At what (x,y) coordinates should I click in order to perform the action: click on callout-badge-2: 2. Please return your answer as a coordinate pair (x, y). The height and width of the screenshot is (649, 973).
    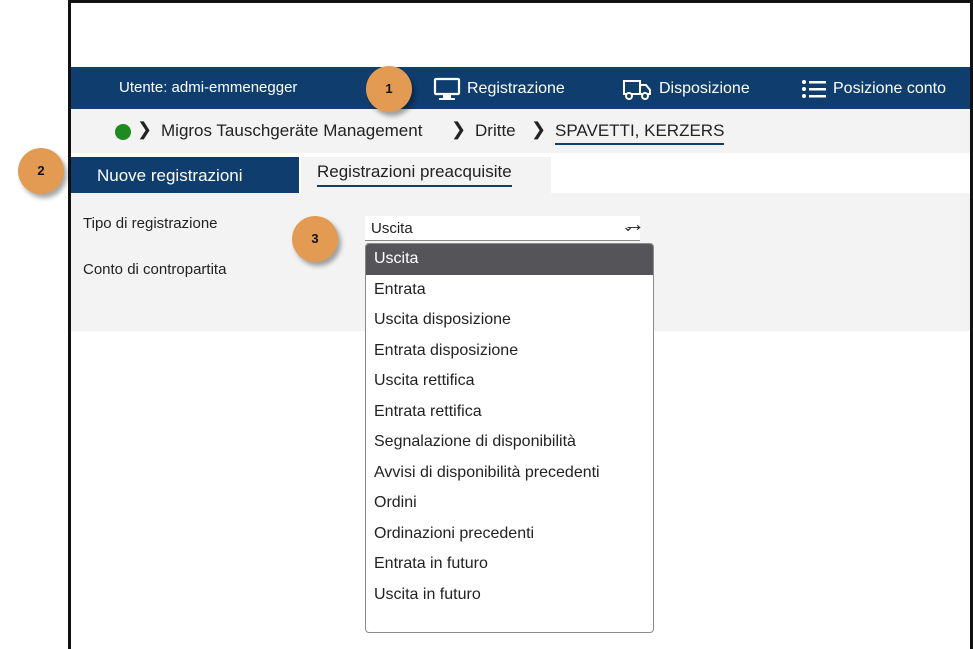
    Looking at the image, I should click on (41, 171).